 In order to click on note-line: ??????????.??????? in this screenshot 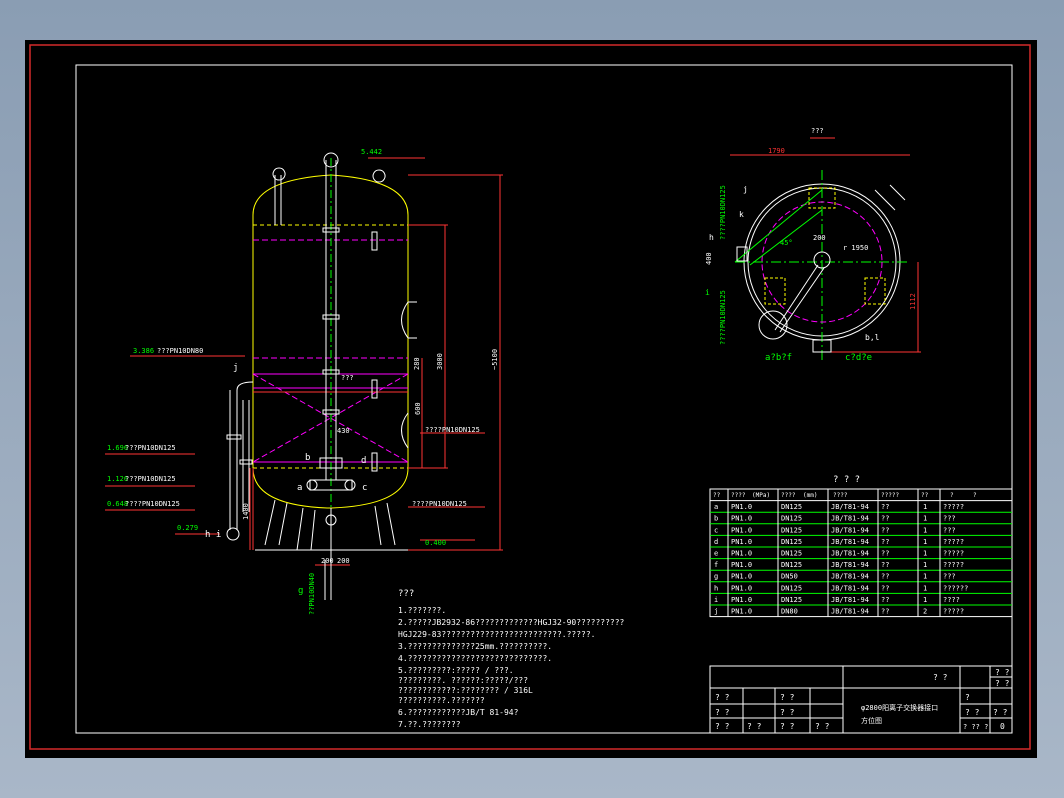, I will do `click(441, 700)`.